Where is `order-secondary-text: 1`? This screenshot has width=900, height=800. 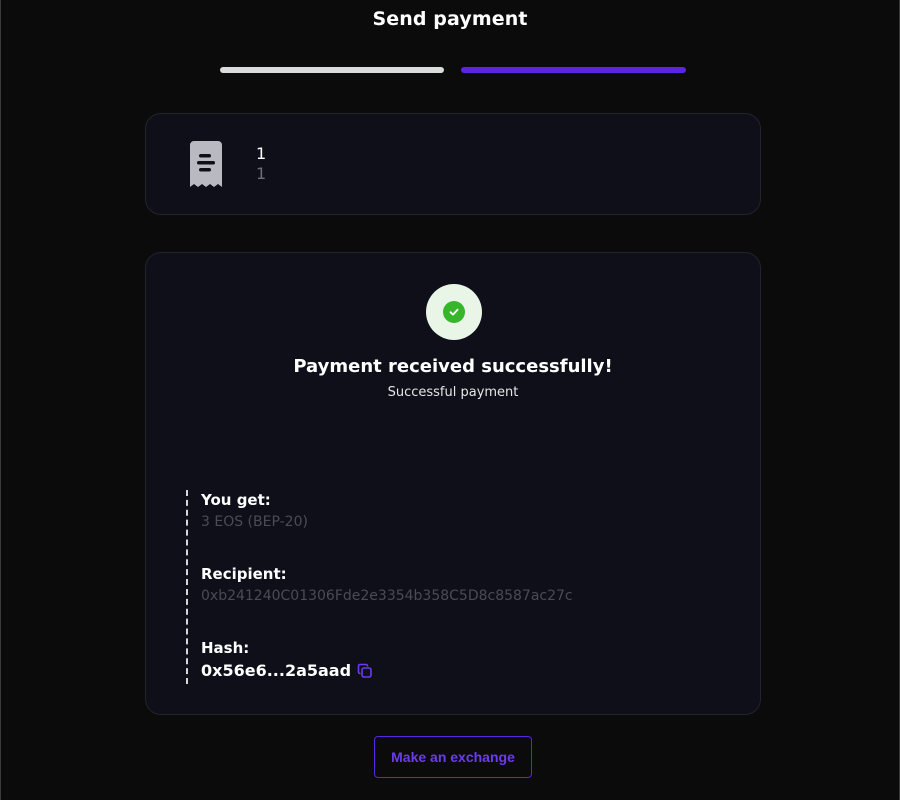 order-secondary-text: 1 is located at coordinates (261, 173).